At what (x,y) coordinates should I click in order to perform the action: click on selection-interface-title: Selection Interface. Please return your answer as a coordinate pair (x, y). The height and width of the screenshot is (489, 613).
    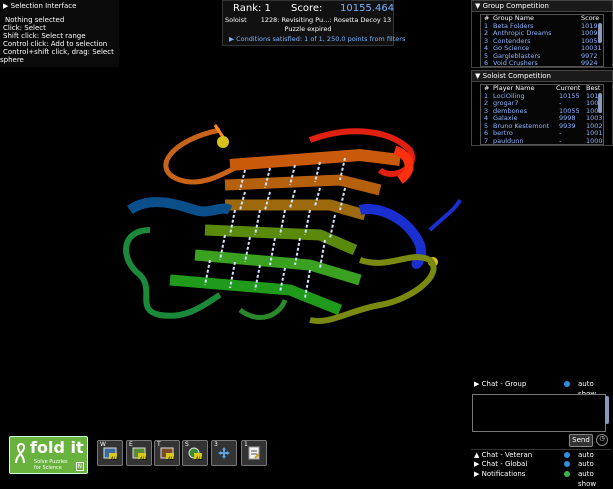
    Looking at the image, I should click on (43, 6).